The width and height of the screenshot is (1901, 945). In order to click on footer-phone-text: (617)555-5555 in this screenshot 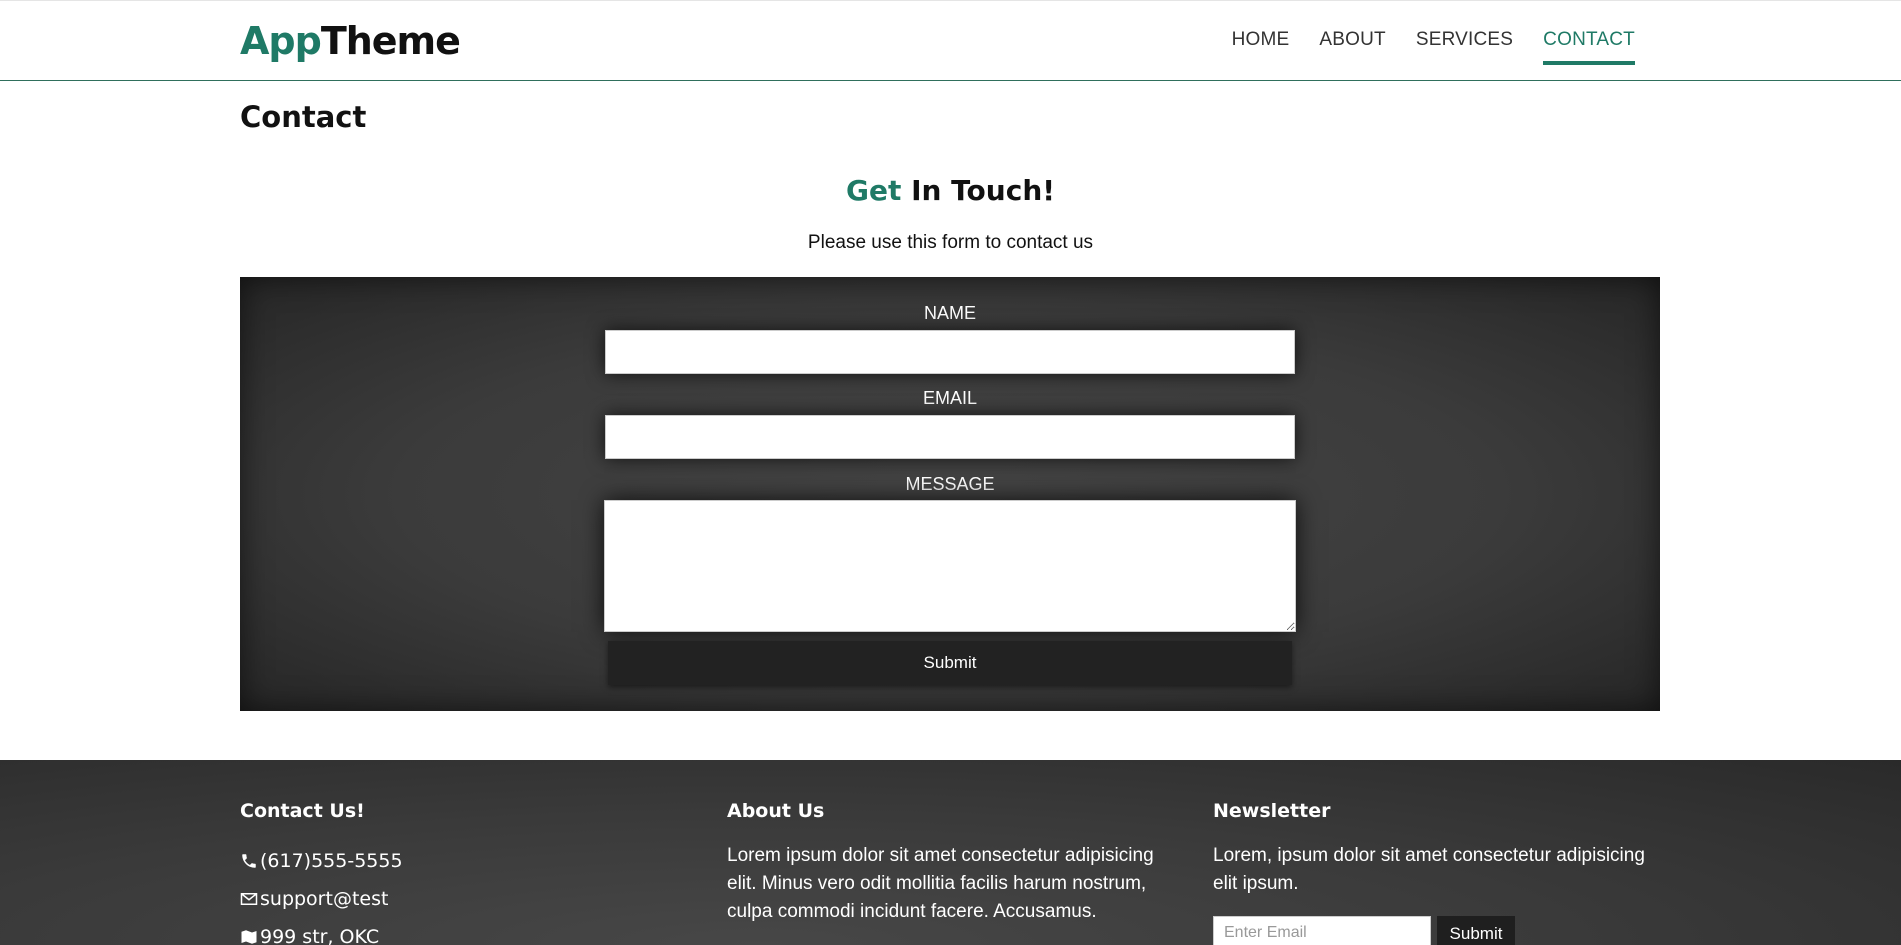, I will do `click(331, 861)`.